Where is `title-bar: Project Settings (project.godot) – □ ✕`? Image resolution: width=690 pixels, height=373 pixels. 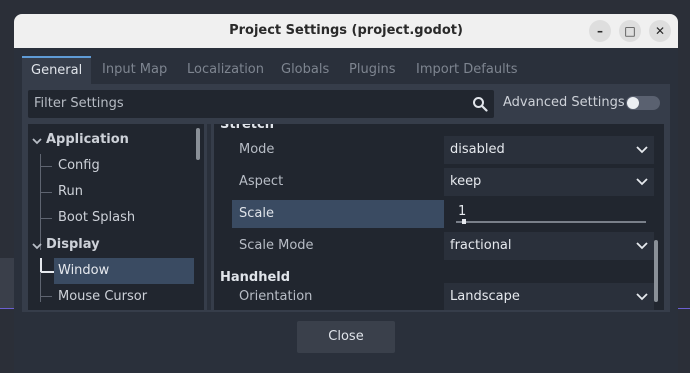 title-bar: Project Settings (project.godot) – □ ✕ is located at coordinates (346, 31).